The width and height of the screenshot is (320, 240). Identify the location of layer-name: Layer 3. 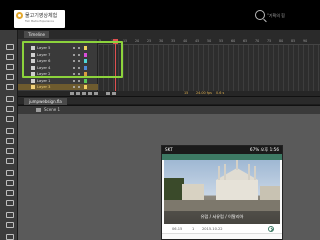
(43, 87).